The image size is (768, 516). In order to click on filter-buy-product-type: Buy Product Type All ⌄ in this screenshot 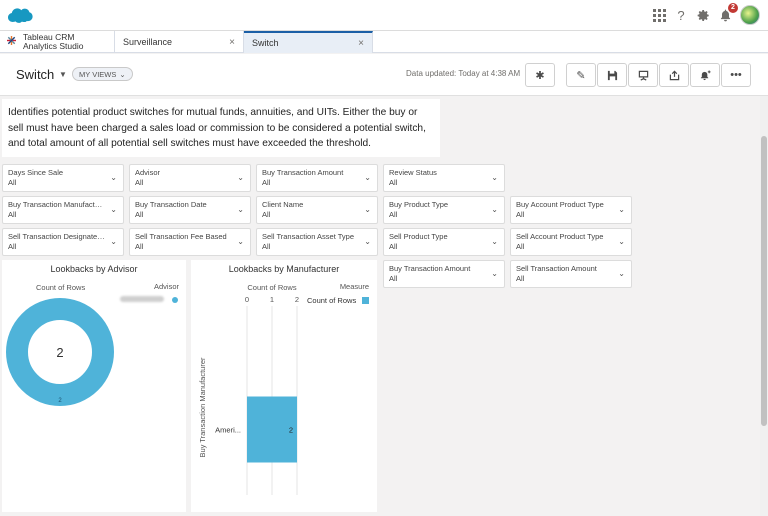, I will do `click(444, 210)`.